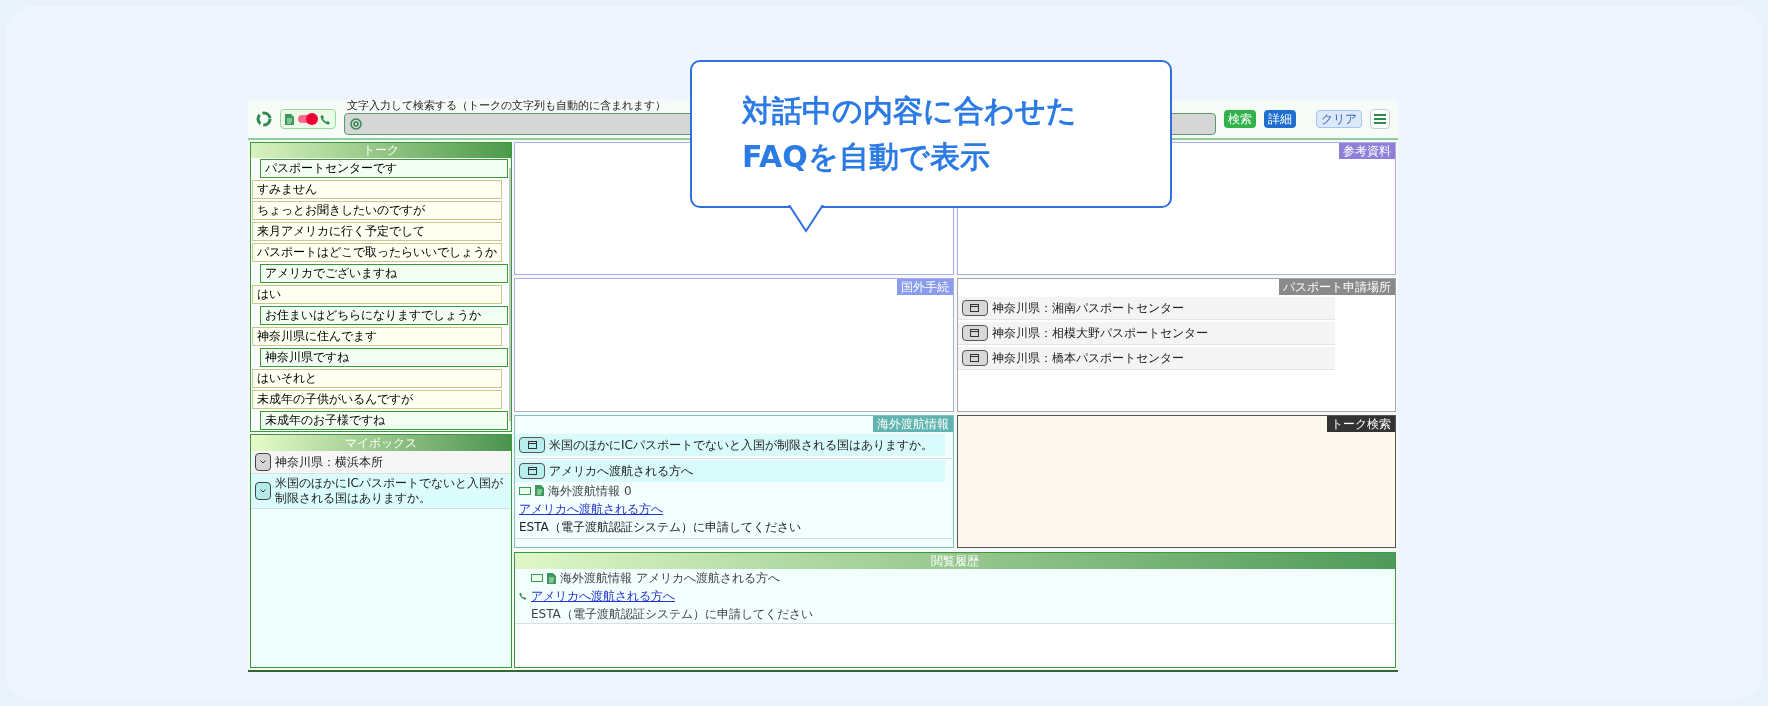 This screenshot has width=1768, height=706. What do you see at coordinates (389, 491) in the screenshot?
I see `mybox-text: 米国のほかにICパスポートでないと入国が制限される国はありますか。` at bounding box center [389, 491].